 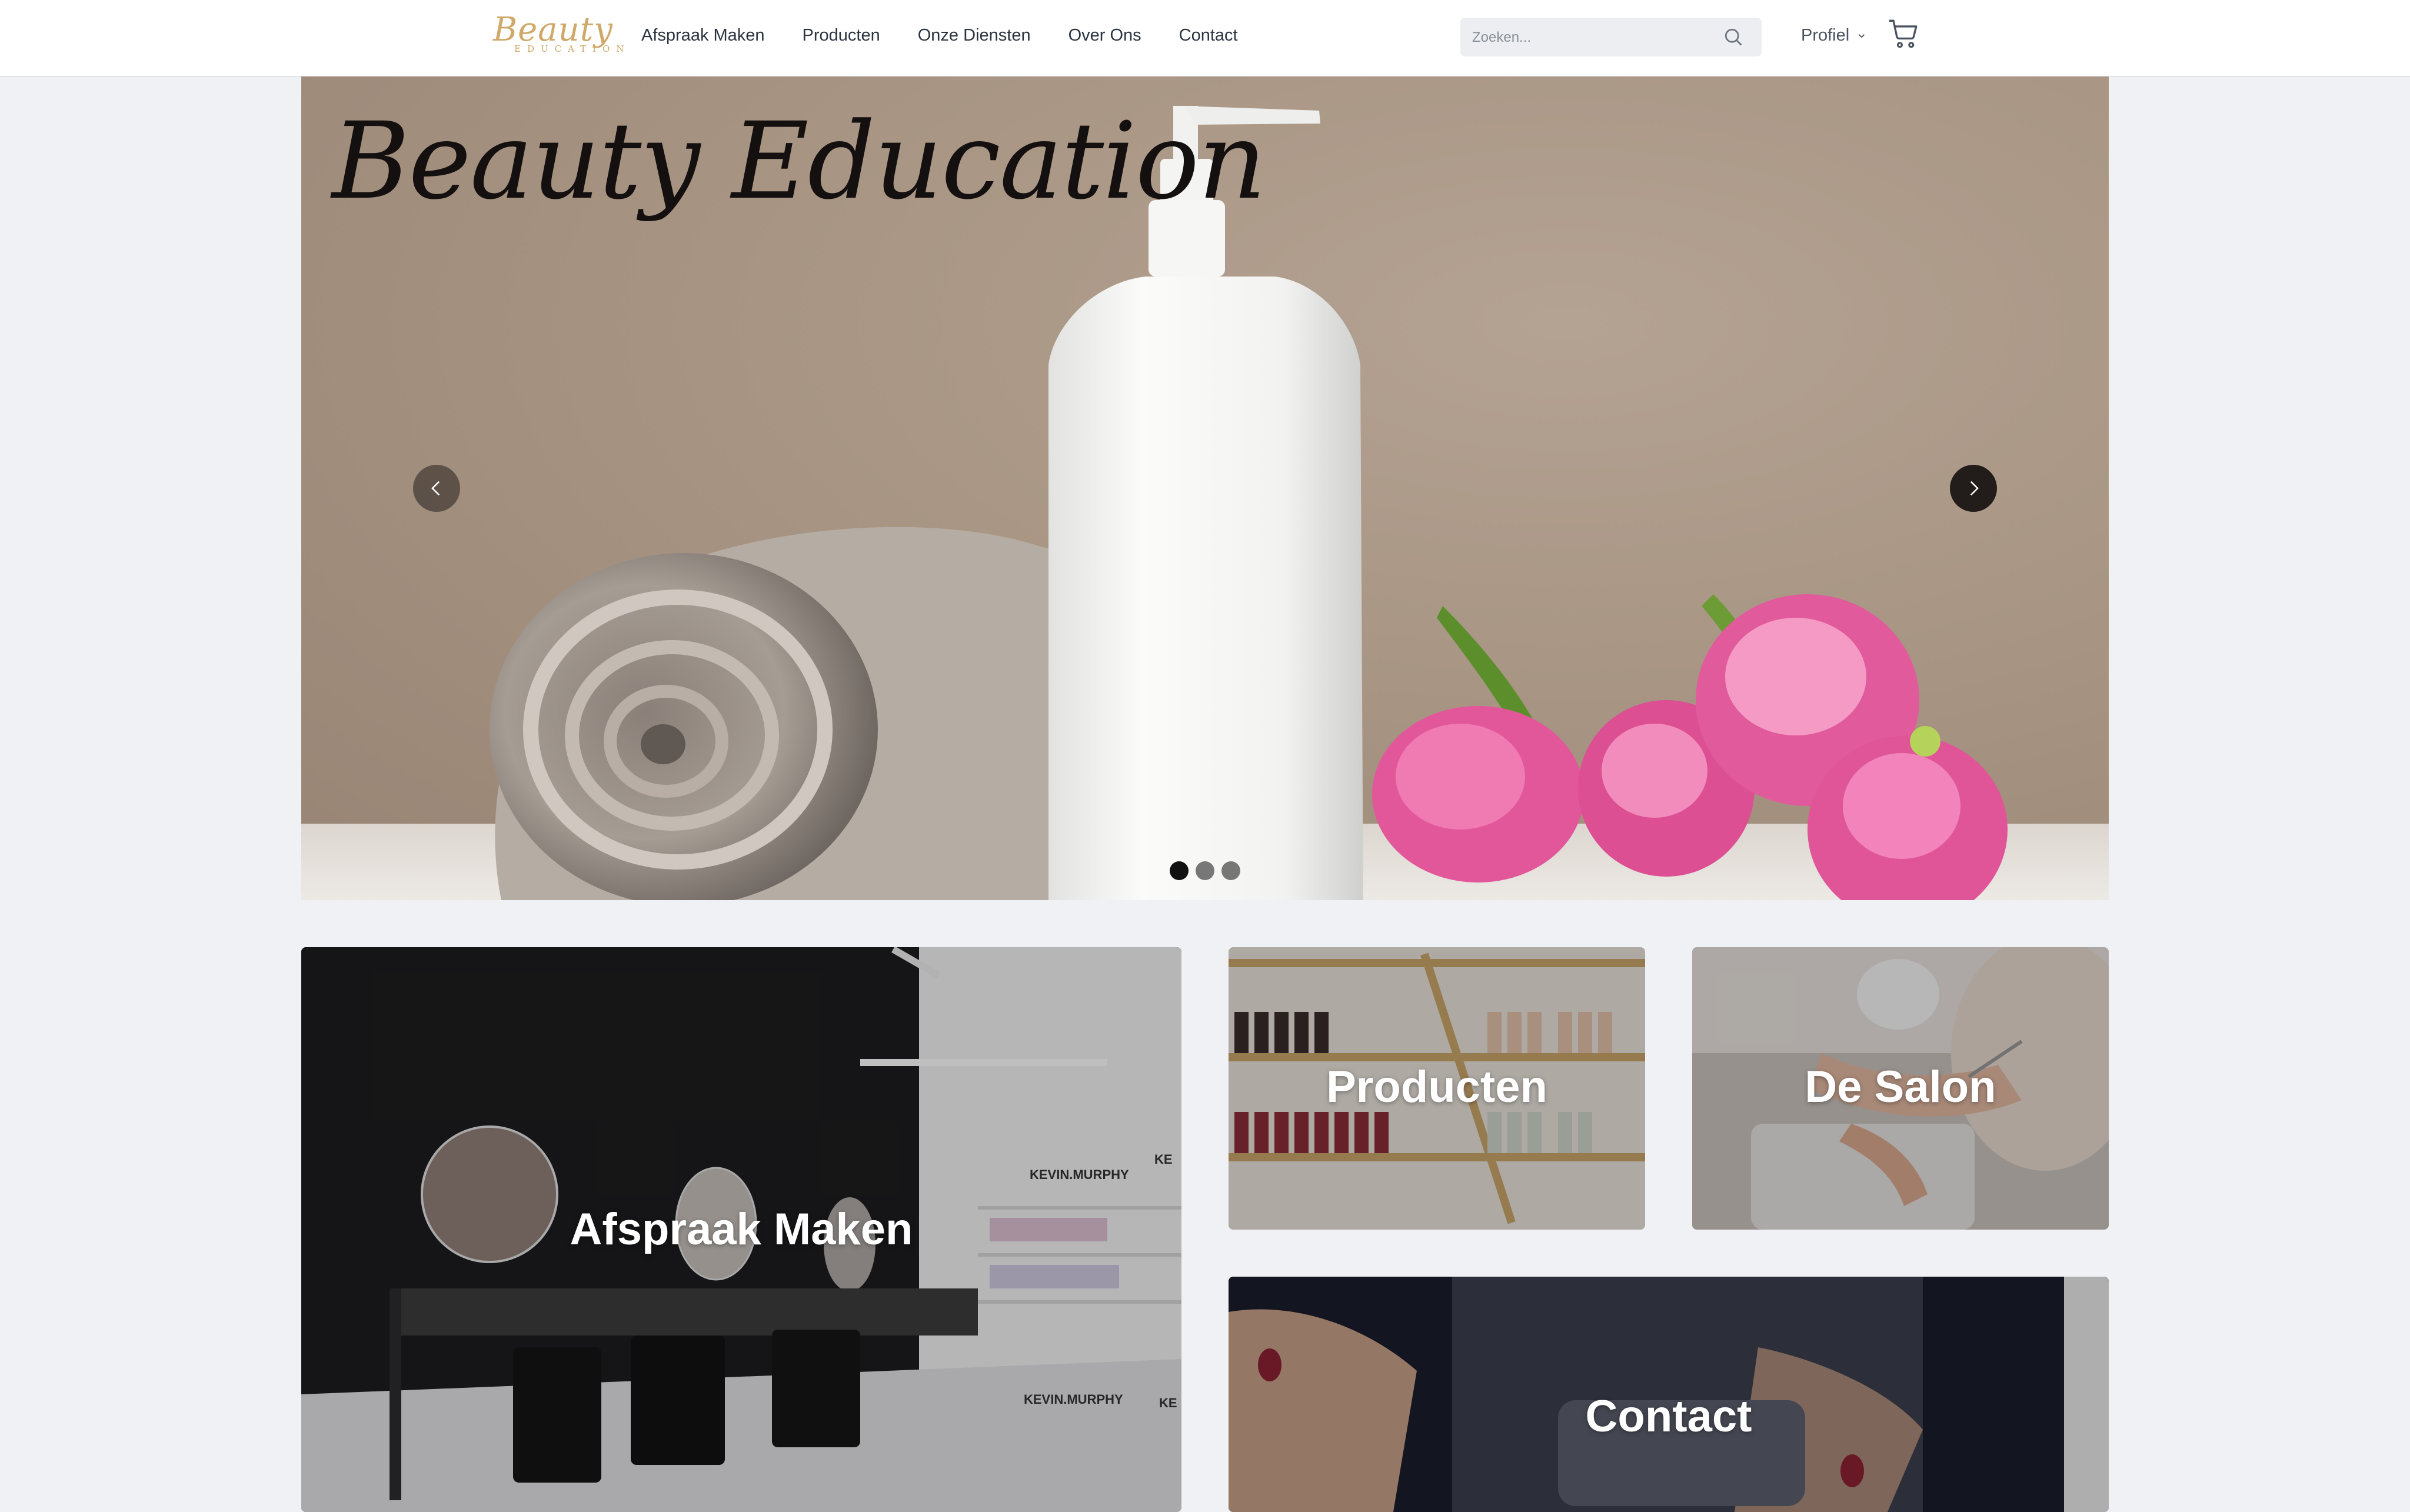 What do you see at coordinates (799, 161) in the screenshot?
I see `hero-title: Beauty Education` at bounding box center [799, 161].